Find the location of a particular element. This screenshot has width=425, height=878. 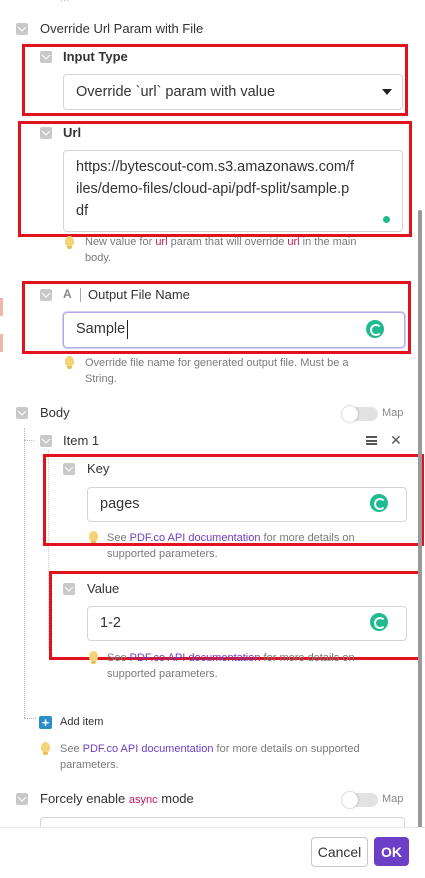

add-item-plus-icon: + is located at coordinates (45, 722).